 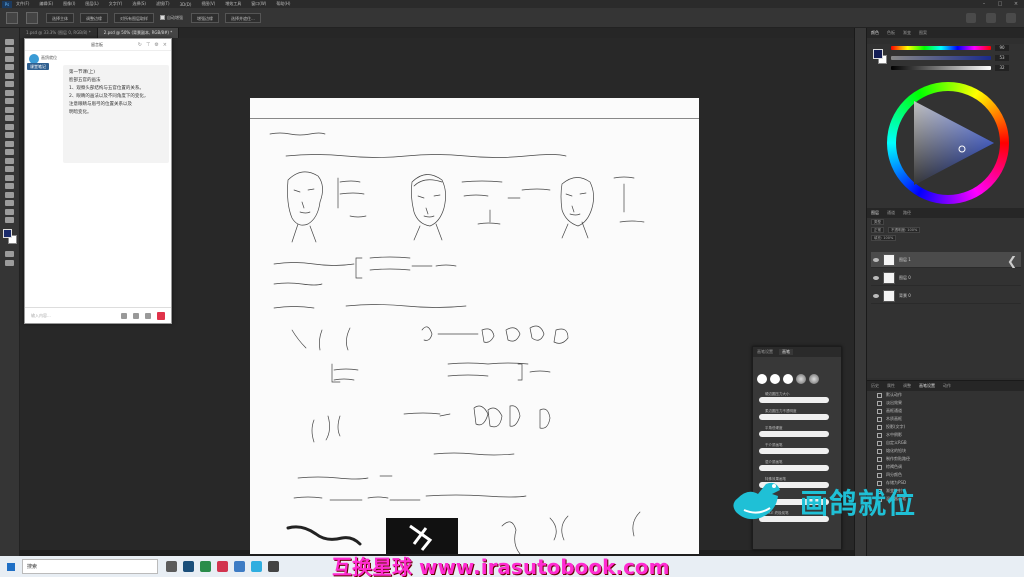 What do you see at coordinates (945, 427) in the screenshot?
I see `action-item: 投影(文字)` at bounding box center [945, 427].